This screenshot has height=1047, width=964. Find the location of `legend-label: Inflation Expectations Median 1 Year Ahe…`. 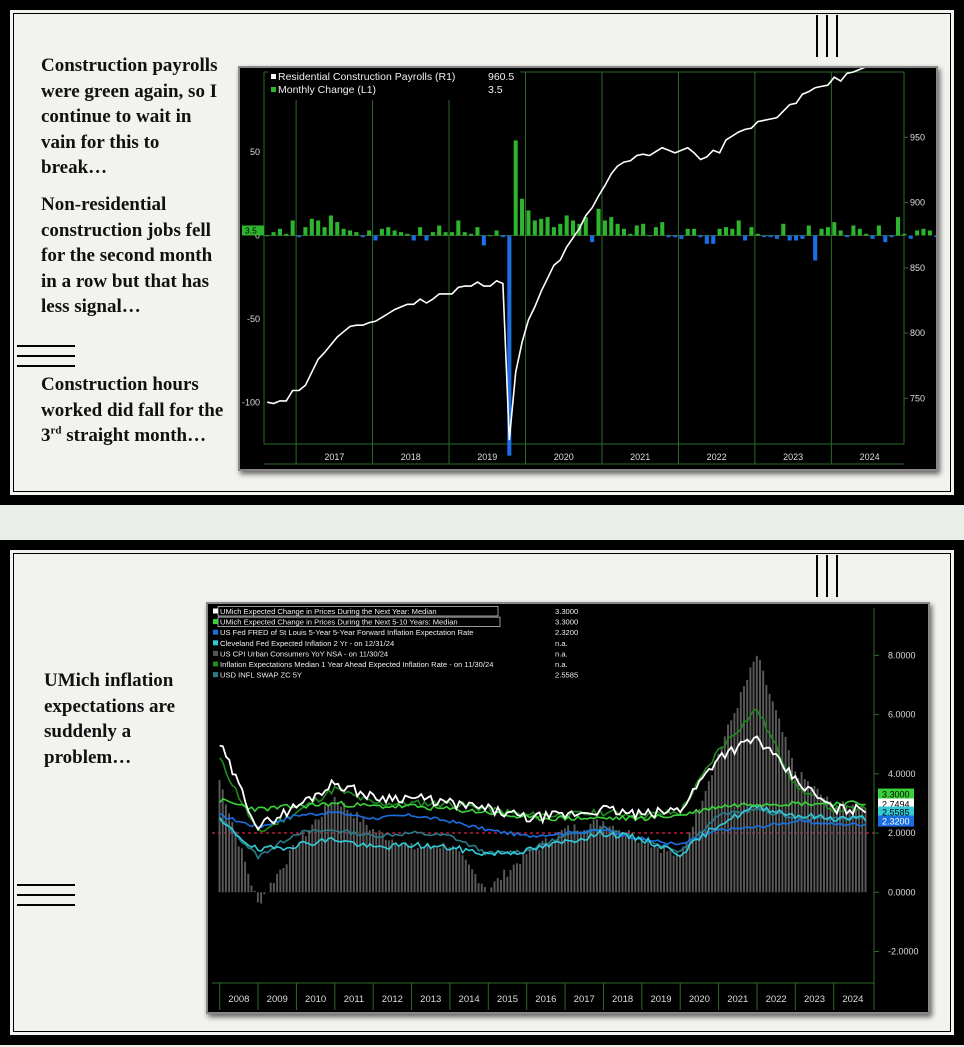

legend-label: Inflation Expectations Median 1 Year Ahe… is located at coordinates (356, 664).